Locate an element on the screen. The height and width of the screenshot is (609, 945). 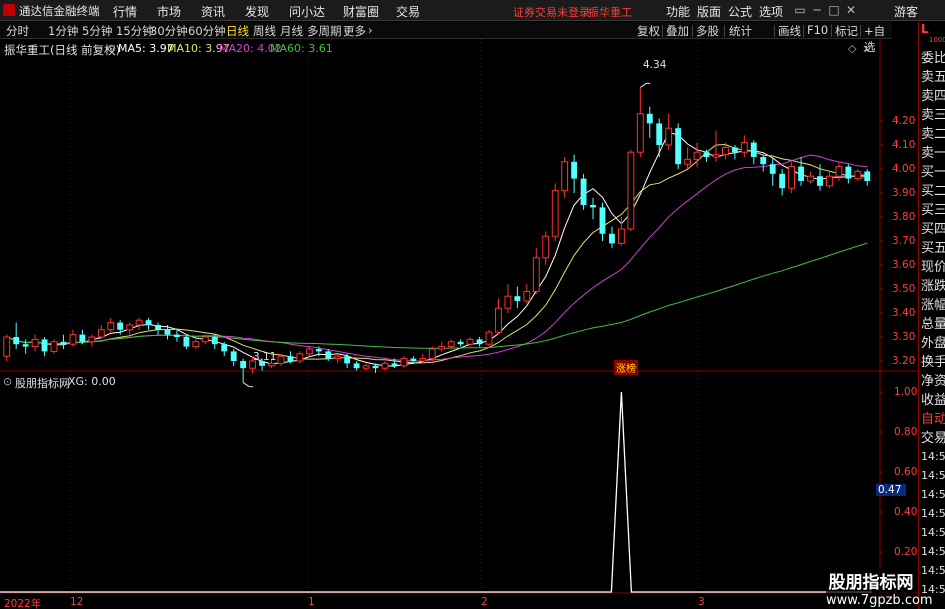
period-15min: 15分钟 is located at coordinates (135, 31).